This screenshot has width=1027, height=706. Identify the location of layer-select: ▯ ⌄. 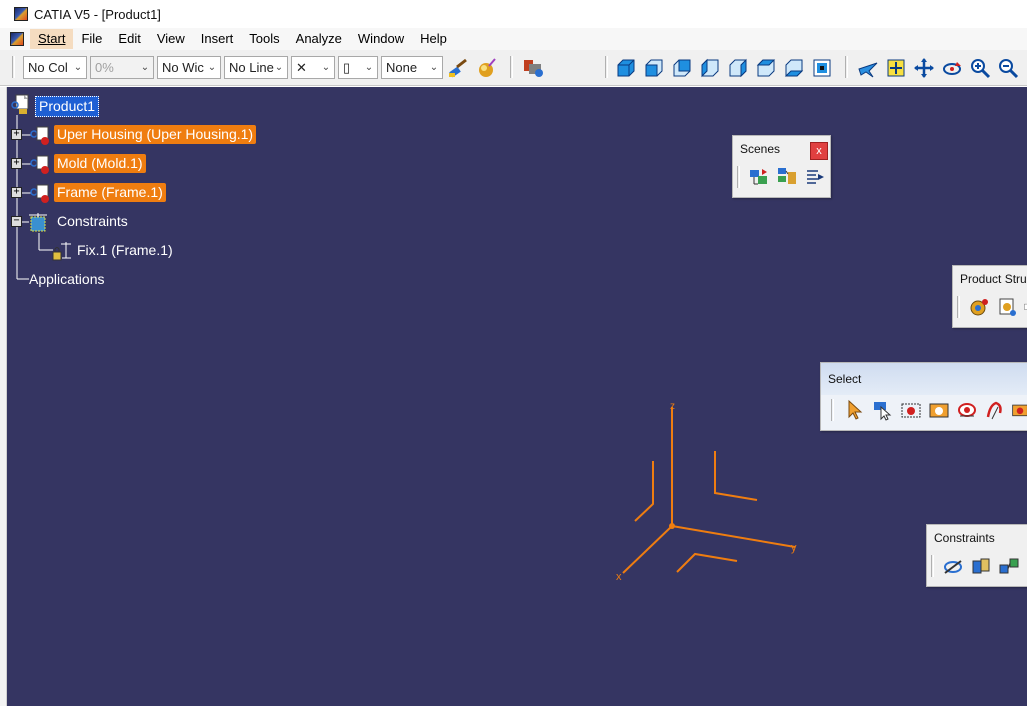
(358, 67).